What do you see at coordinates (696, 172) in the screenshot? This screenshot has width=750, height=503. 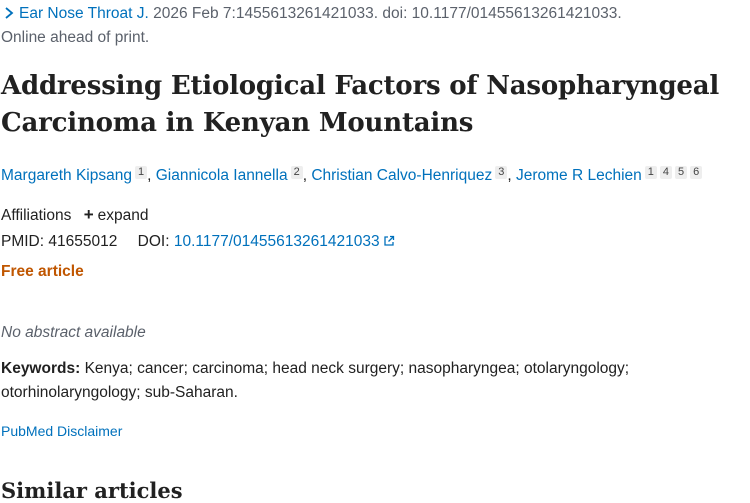 I see `affiliation-number: 6` at bounding box center [696, 172].